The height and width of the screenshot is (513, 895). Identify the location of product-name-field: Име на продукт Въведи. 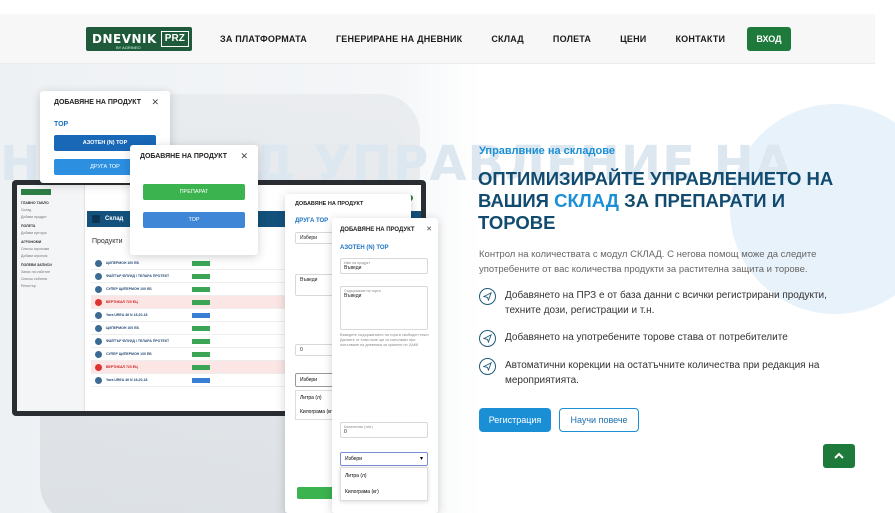
(384, 266).